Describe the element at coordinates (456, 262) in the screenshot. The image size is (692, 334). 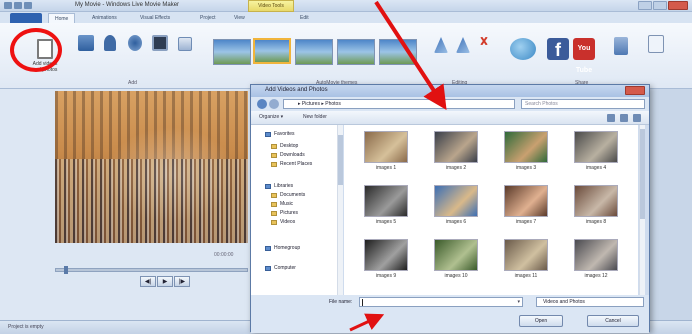
I see `file-tile: images 10` at that location.